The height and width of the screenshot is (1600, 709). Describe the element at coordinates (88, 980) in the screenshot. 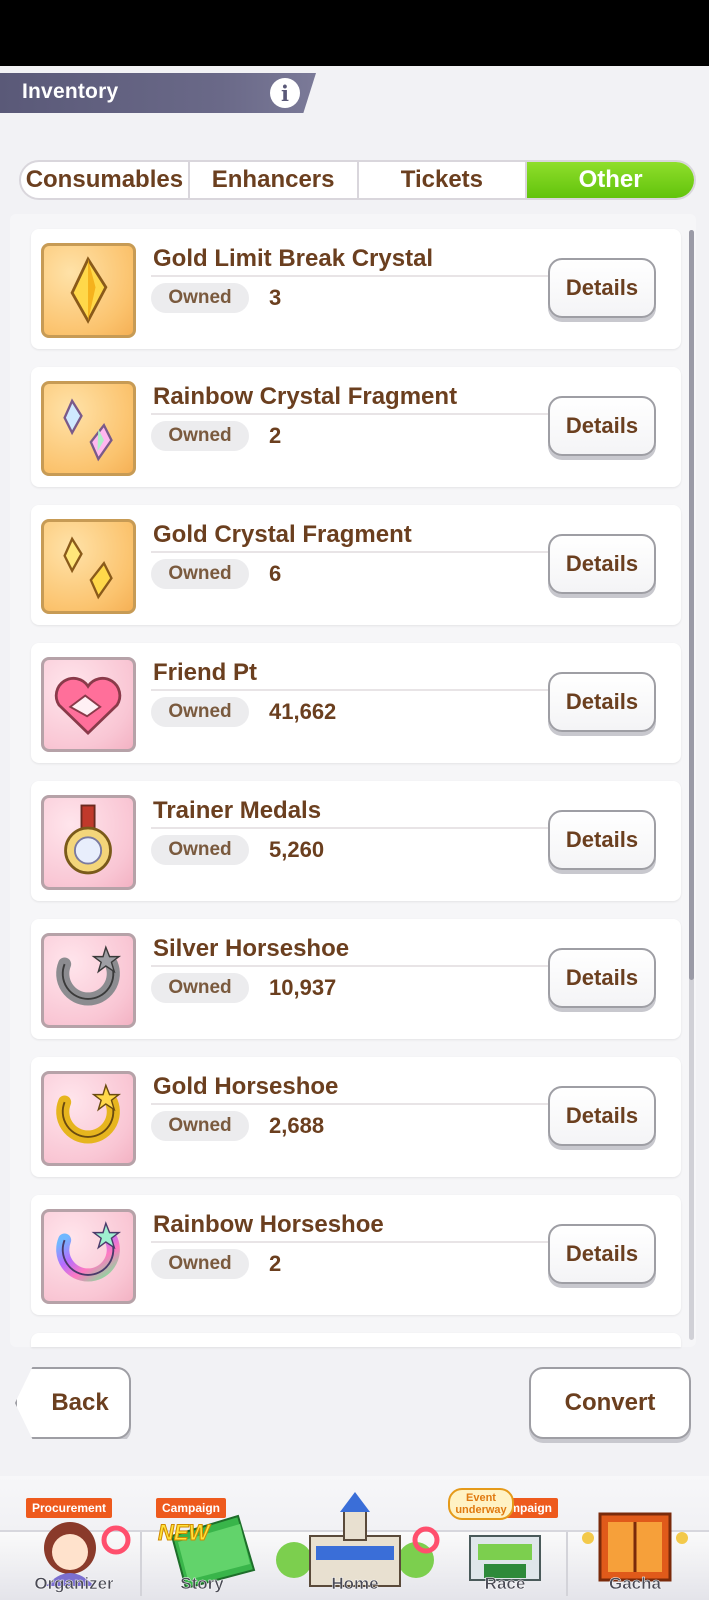

I see `silver-horseshoe-icon` at that location.